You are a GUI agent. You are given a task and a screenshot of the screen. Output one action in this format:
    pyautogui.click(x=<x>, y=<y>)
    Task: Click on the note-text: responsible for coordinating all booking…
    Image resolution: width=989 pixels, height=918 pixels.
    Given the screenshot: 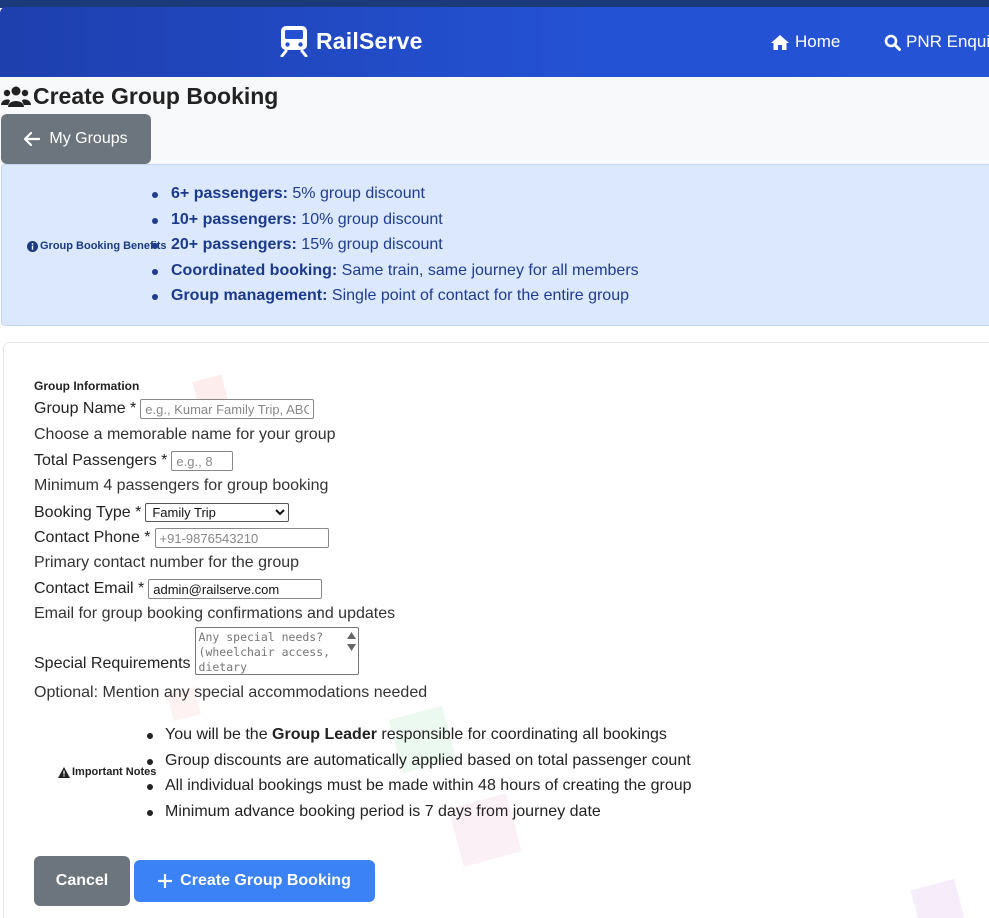 What is the action you would take?
    pyautogui.click(x=521, y=734)
    